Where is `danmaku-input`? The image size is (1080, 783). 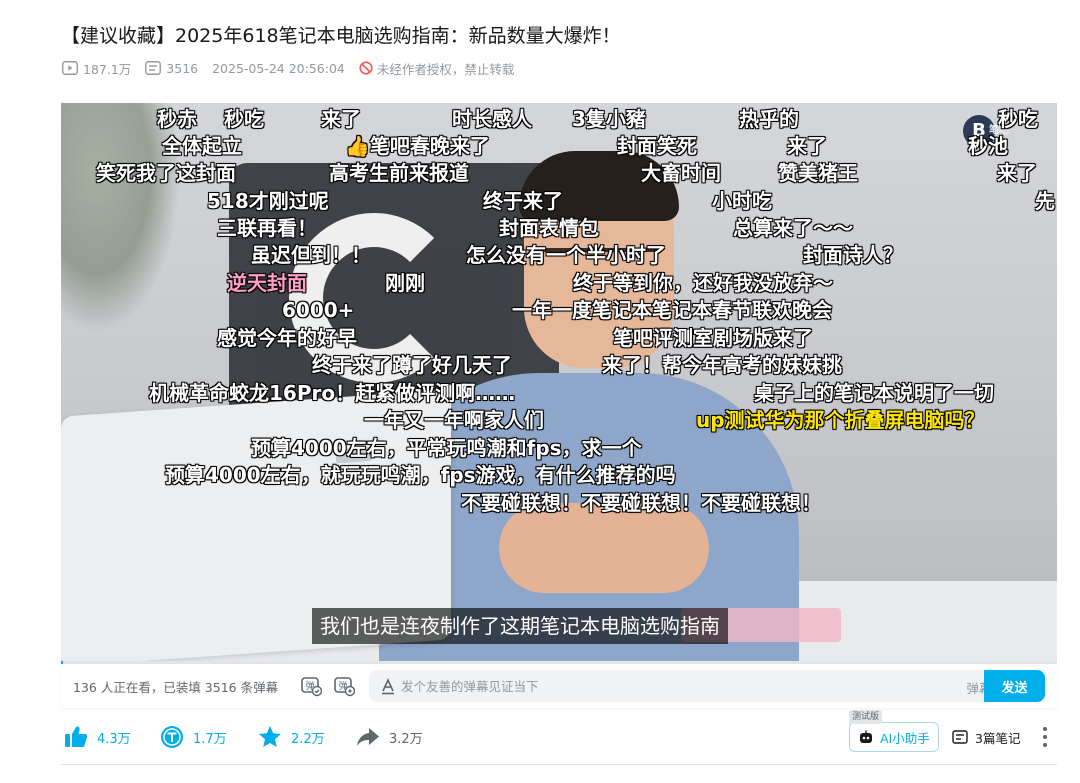
danmaku-input is located at coordinates (641, 686).